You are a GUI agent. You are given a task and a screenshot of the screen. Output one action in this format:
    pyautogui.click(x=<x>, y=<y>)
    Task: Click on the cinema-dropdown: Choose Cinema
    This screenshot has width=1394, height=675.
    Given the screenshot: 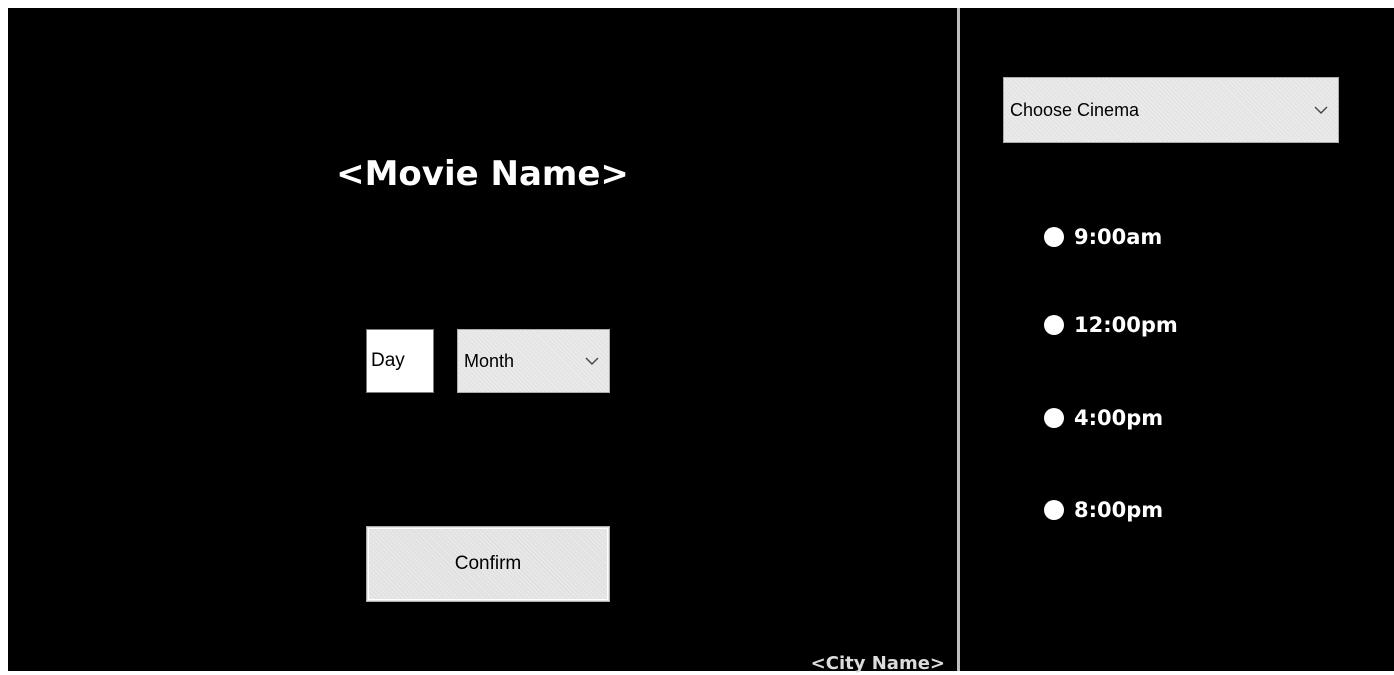 What is the action you would take?
    pyautogui.click(x=1171, y=110)
    